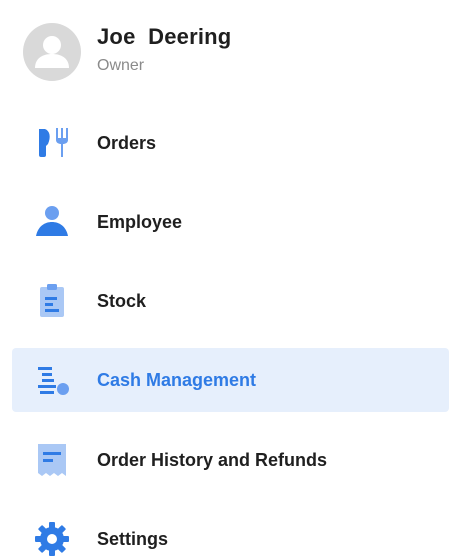 This screenshot has width=450, height=560. I want to click on cash-list-icon, so click(52, 380).